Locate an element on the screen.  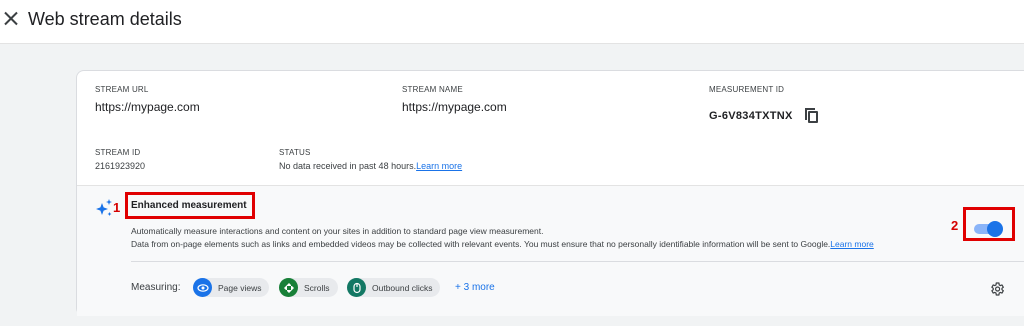
enhanced-measurement-toggle is located at coordinates (988, 228).